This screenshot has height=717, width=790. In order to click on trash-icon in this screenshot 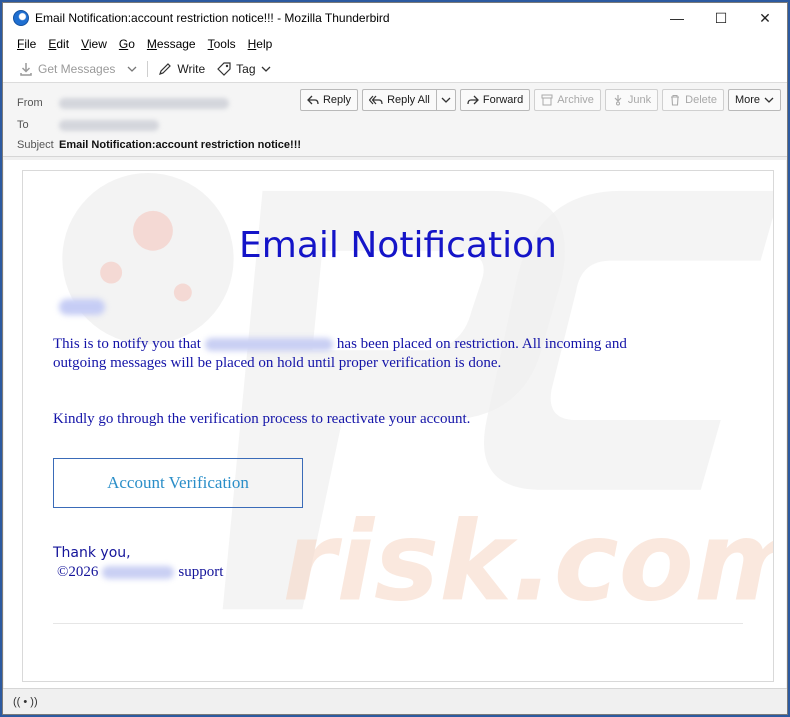, I will do `click(675, 100)`.